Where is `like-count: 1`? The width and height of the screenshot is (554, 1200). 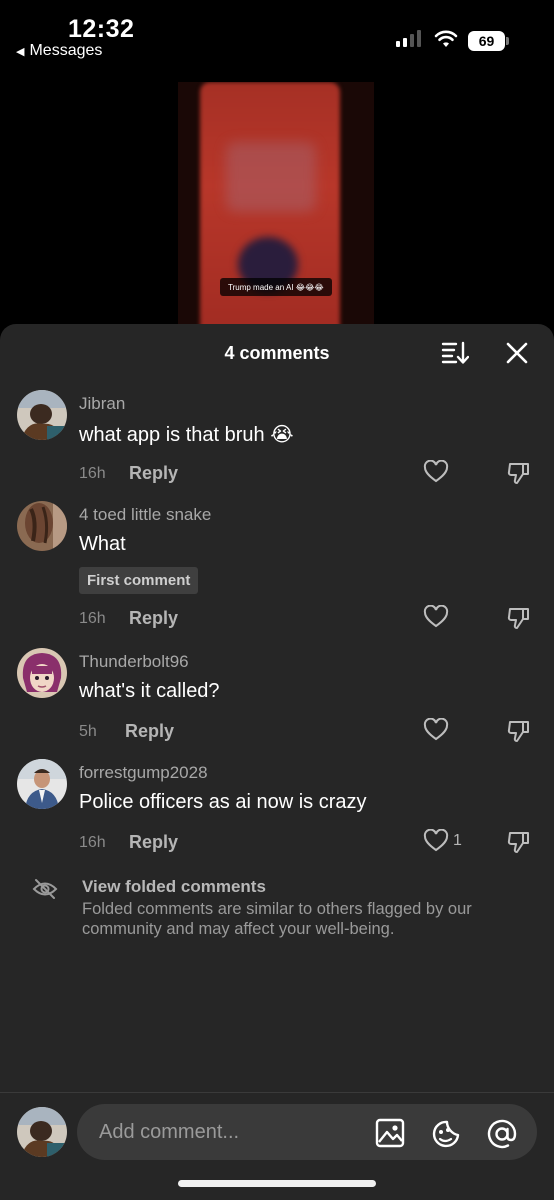 like-count: 1 is located at coordinates (457, 840).